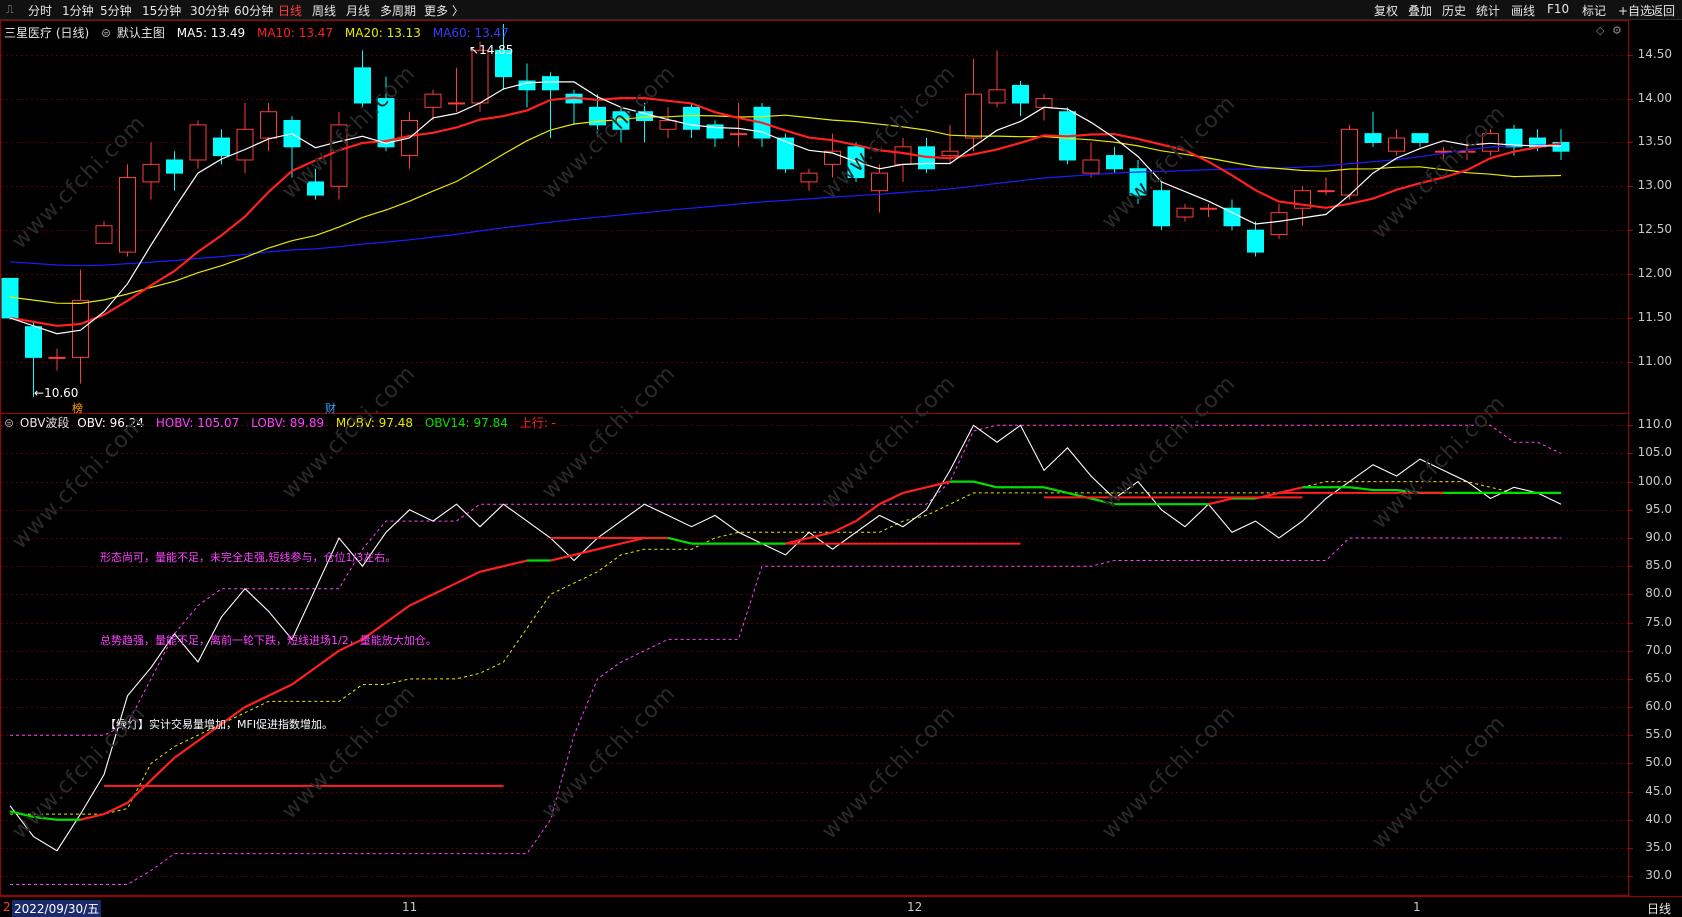 The width and height of the screenshot is (1682, 917). Describe the element at coordinates (1417, 907) in the screenshot. I see `date-mark-jan: 1` at that location.